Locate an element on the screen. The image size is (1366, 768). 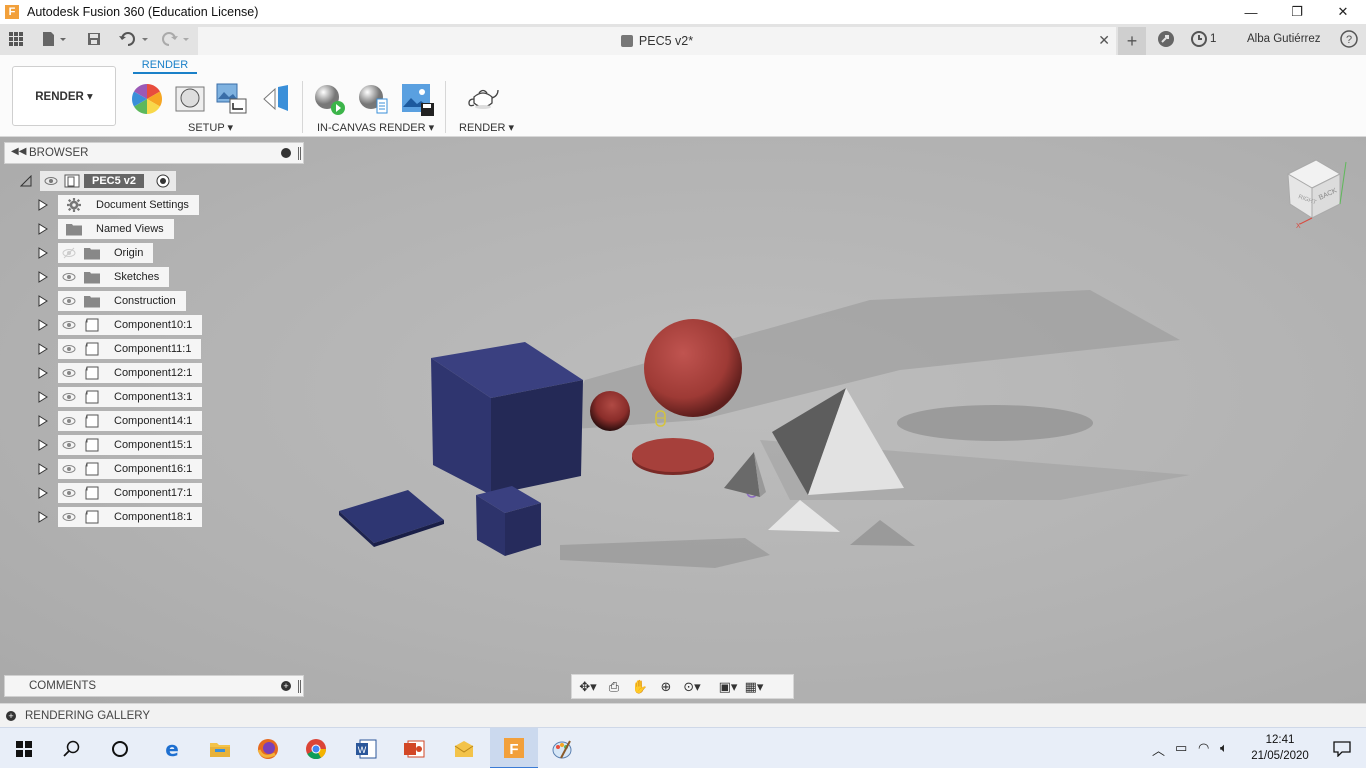
browser-item-row: Component18:1 is located at coordinates (150, 517).